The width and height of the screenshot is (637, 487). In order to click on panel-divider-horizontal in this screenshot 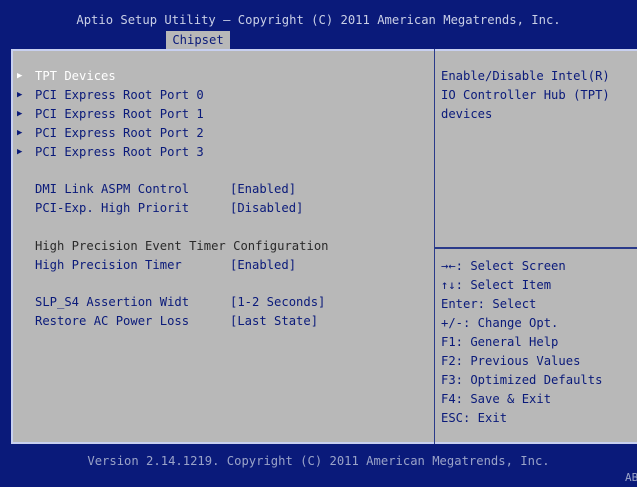, I will do `click(536, 248)`.